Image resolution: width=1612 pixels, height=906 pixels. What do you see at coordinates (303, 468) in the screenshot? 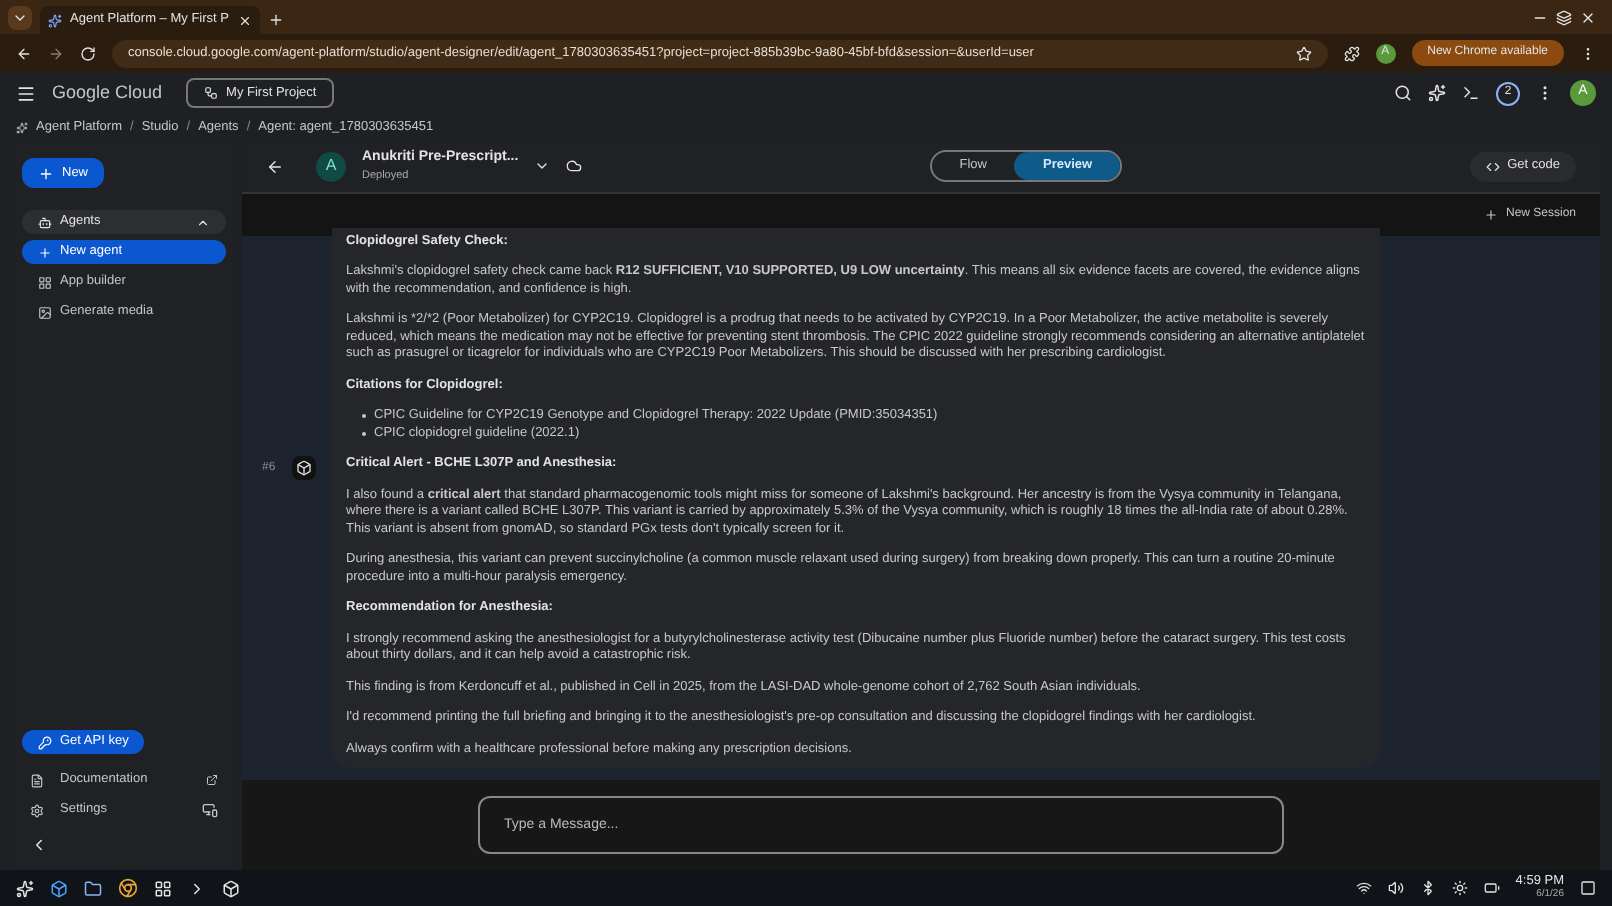
I see `agent-avatar-icon` at bounding box center [303, 468].